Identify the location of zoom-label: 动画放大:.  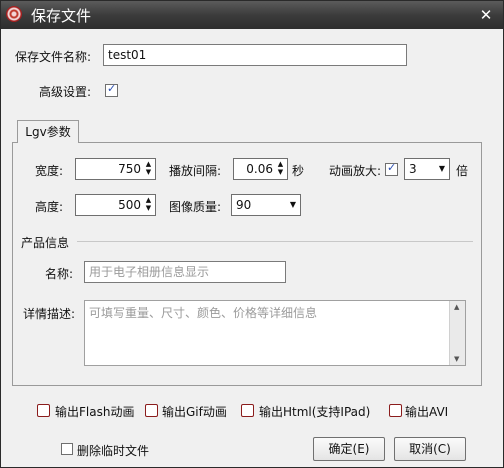
(355, 171).